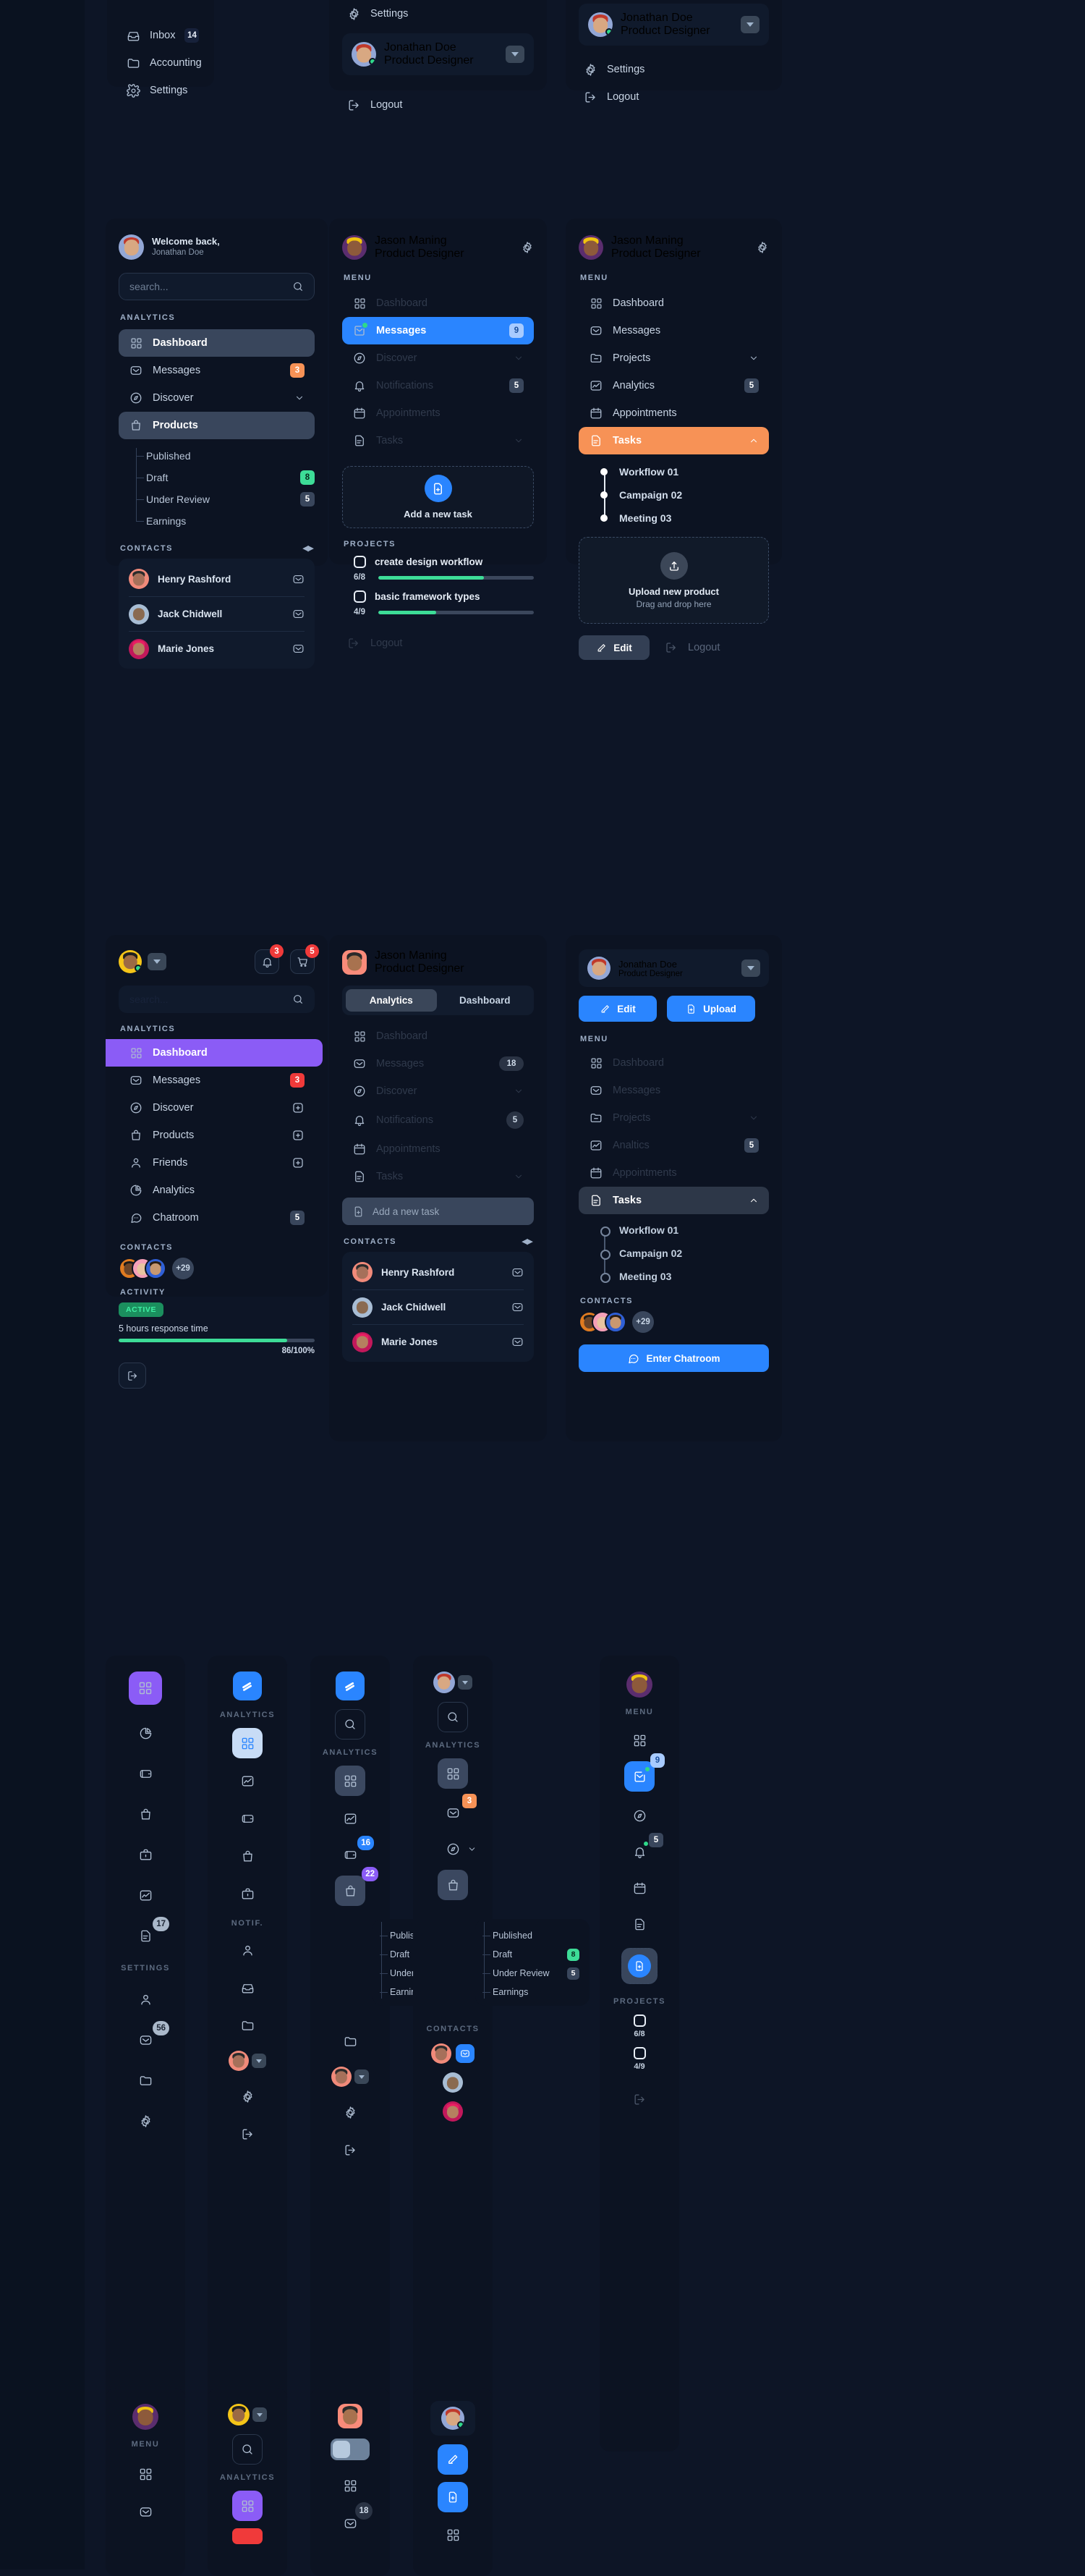  I want to click on toggle-switch, so click(350, 2449).